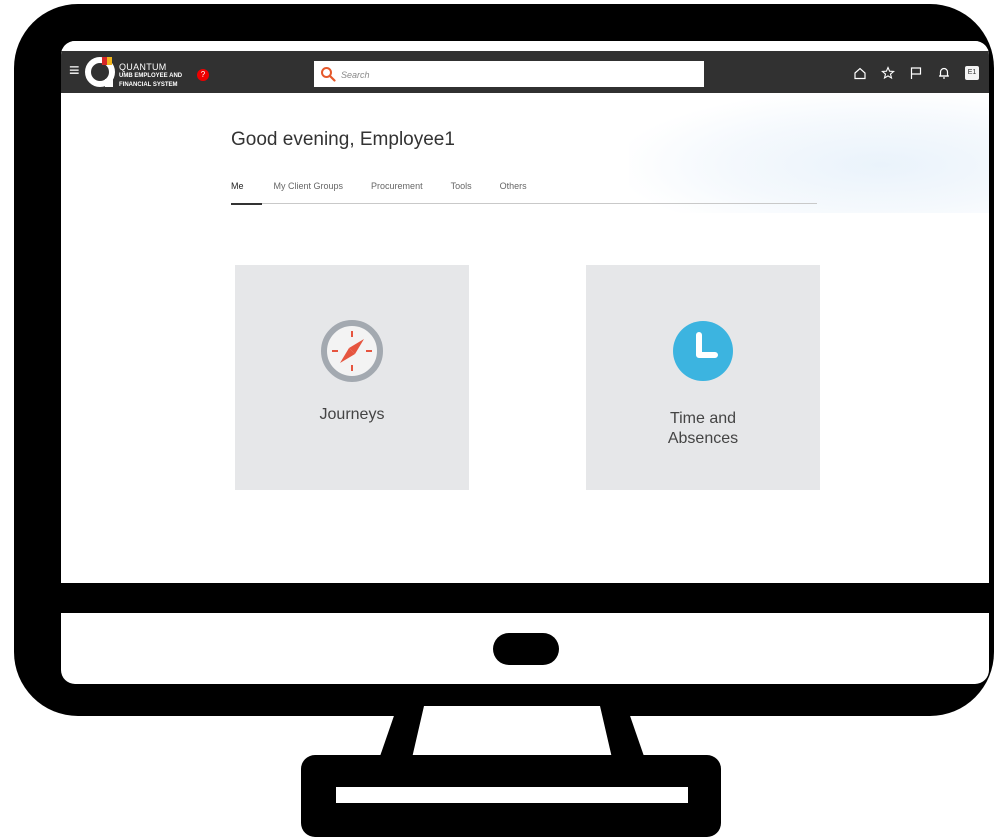  I want to click on flag-icon, so click(916, 73).